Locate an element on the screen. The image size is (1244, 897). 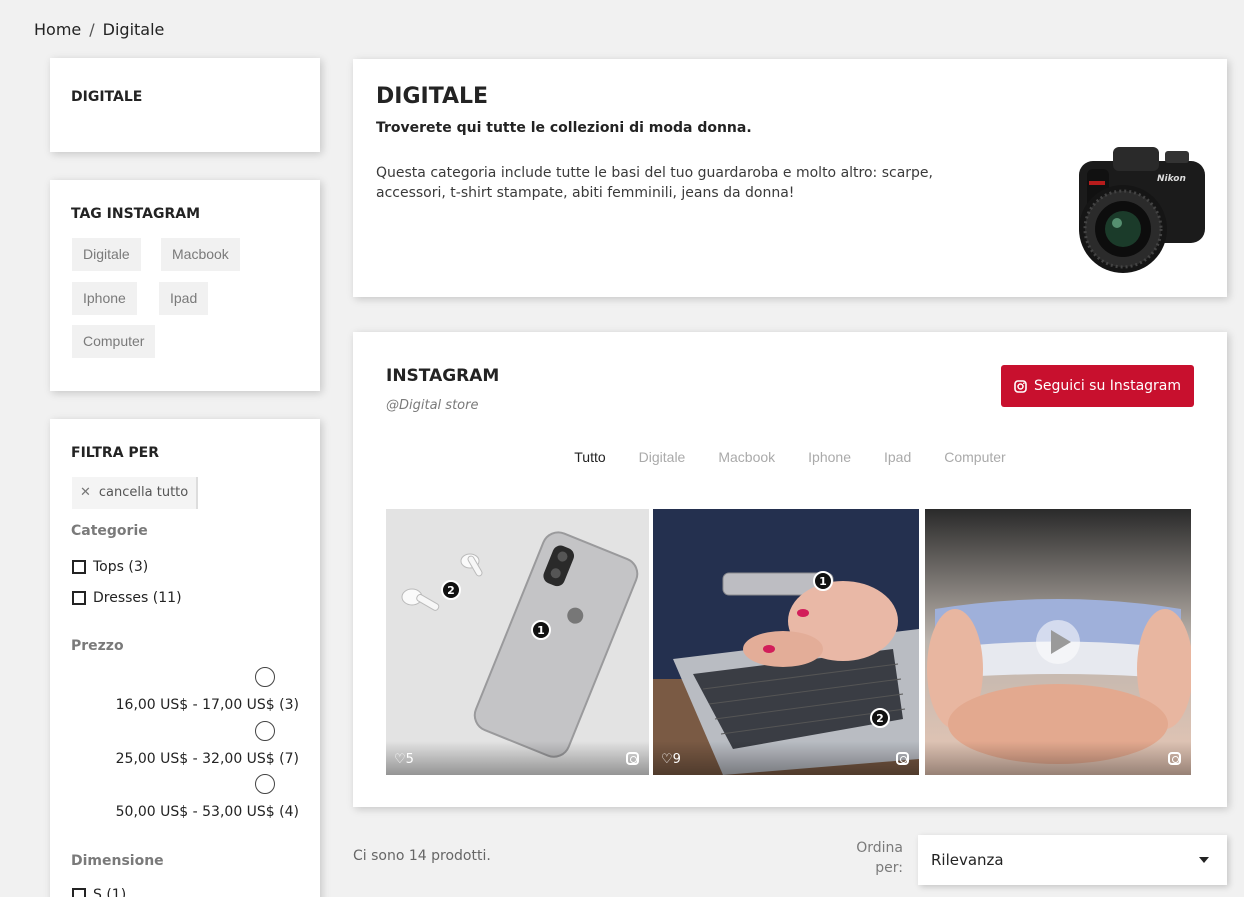
caret-down-icon is located at coordinates (1204, 860).